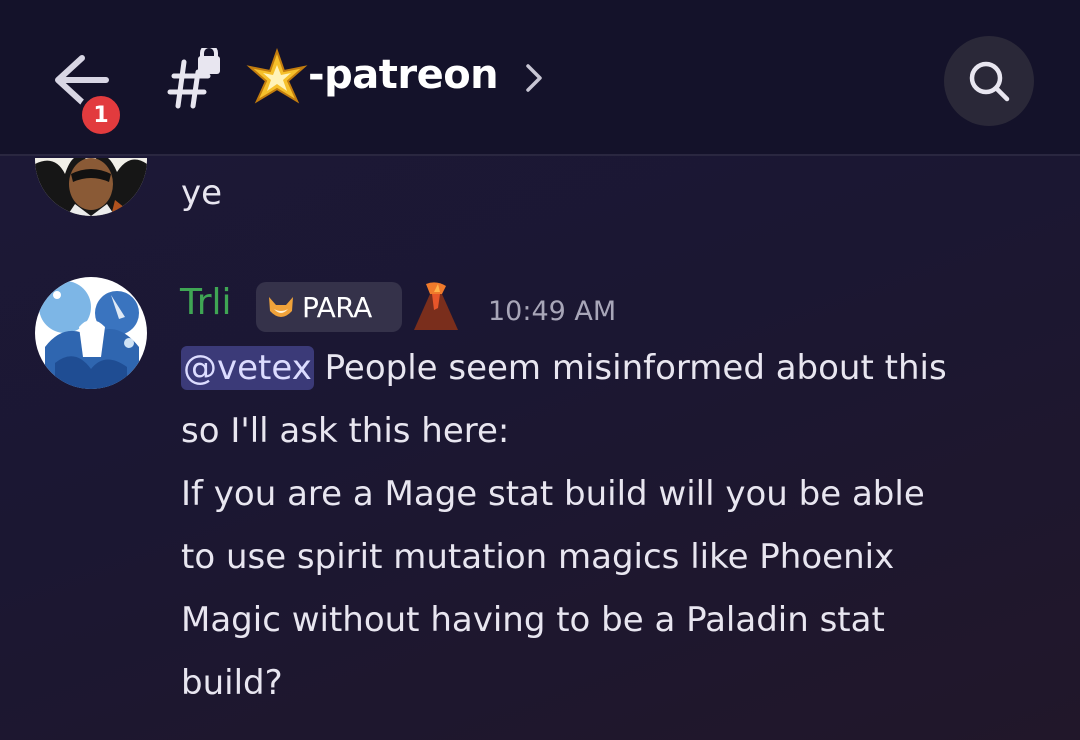 The width and height of the screenshot is (1080, 740). I want to click on message-text: ye, so click(202, 193).